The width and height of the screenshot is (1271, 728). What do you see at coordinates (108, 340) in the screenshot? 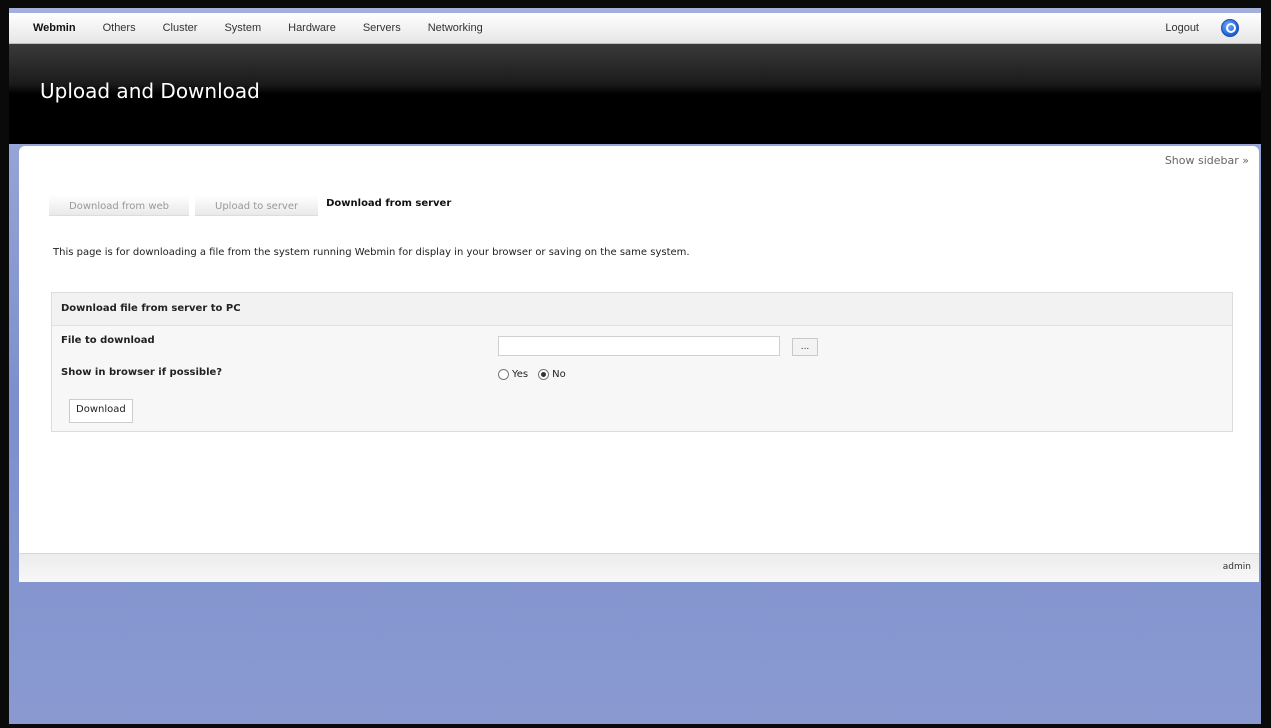
I see `file-to-download-label: File to download` at bounding box center [108, 340].